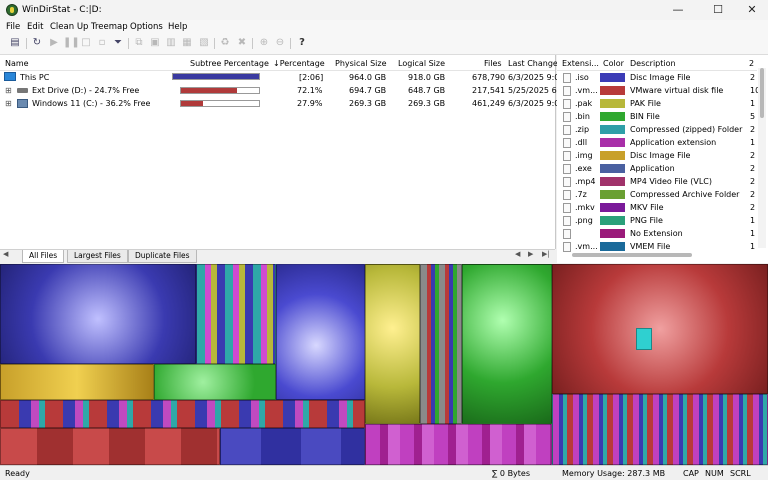 This screenshot has width=768, height=480. I want to click on tree-row-name: Ext Drive (D:) - 24.7% Free, so click(85, 90).